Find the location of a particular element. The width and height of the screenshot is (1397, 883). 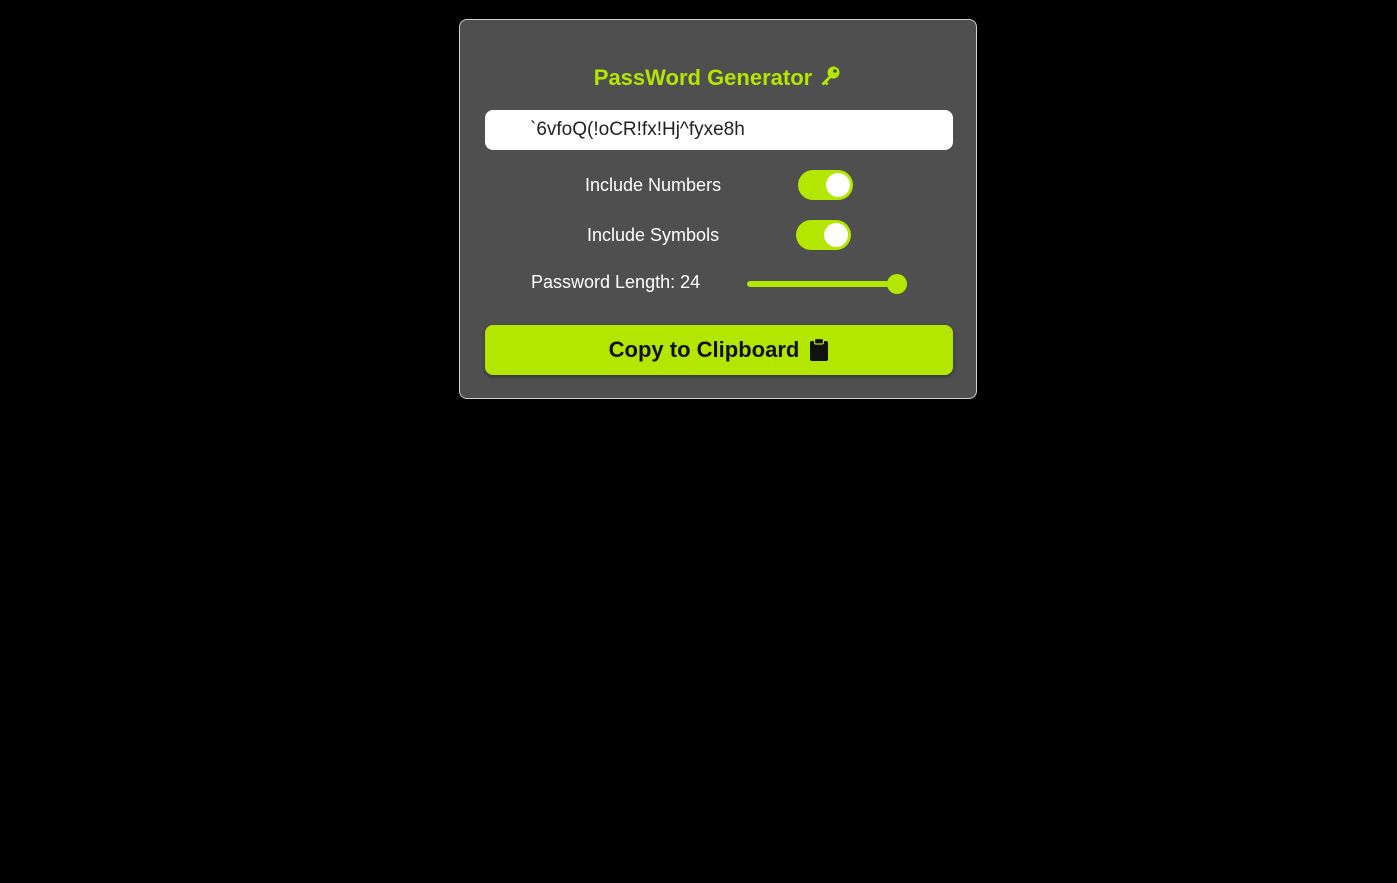

slider-thumb is located at coordinates (897, 284).